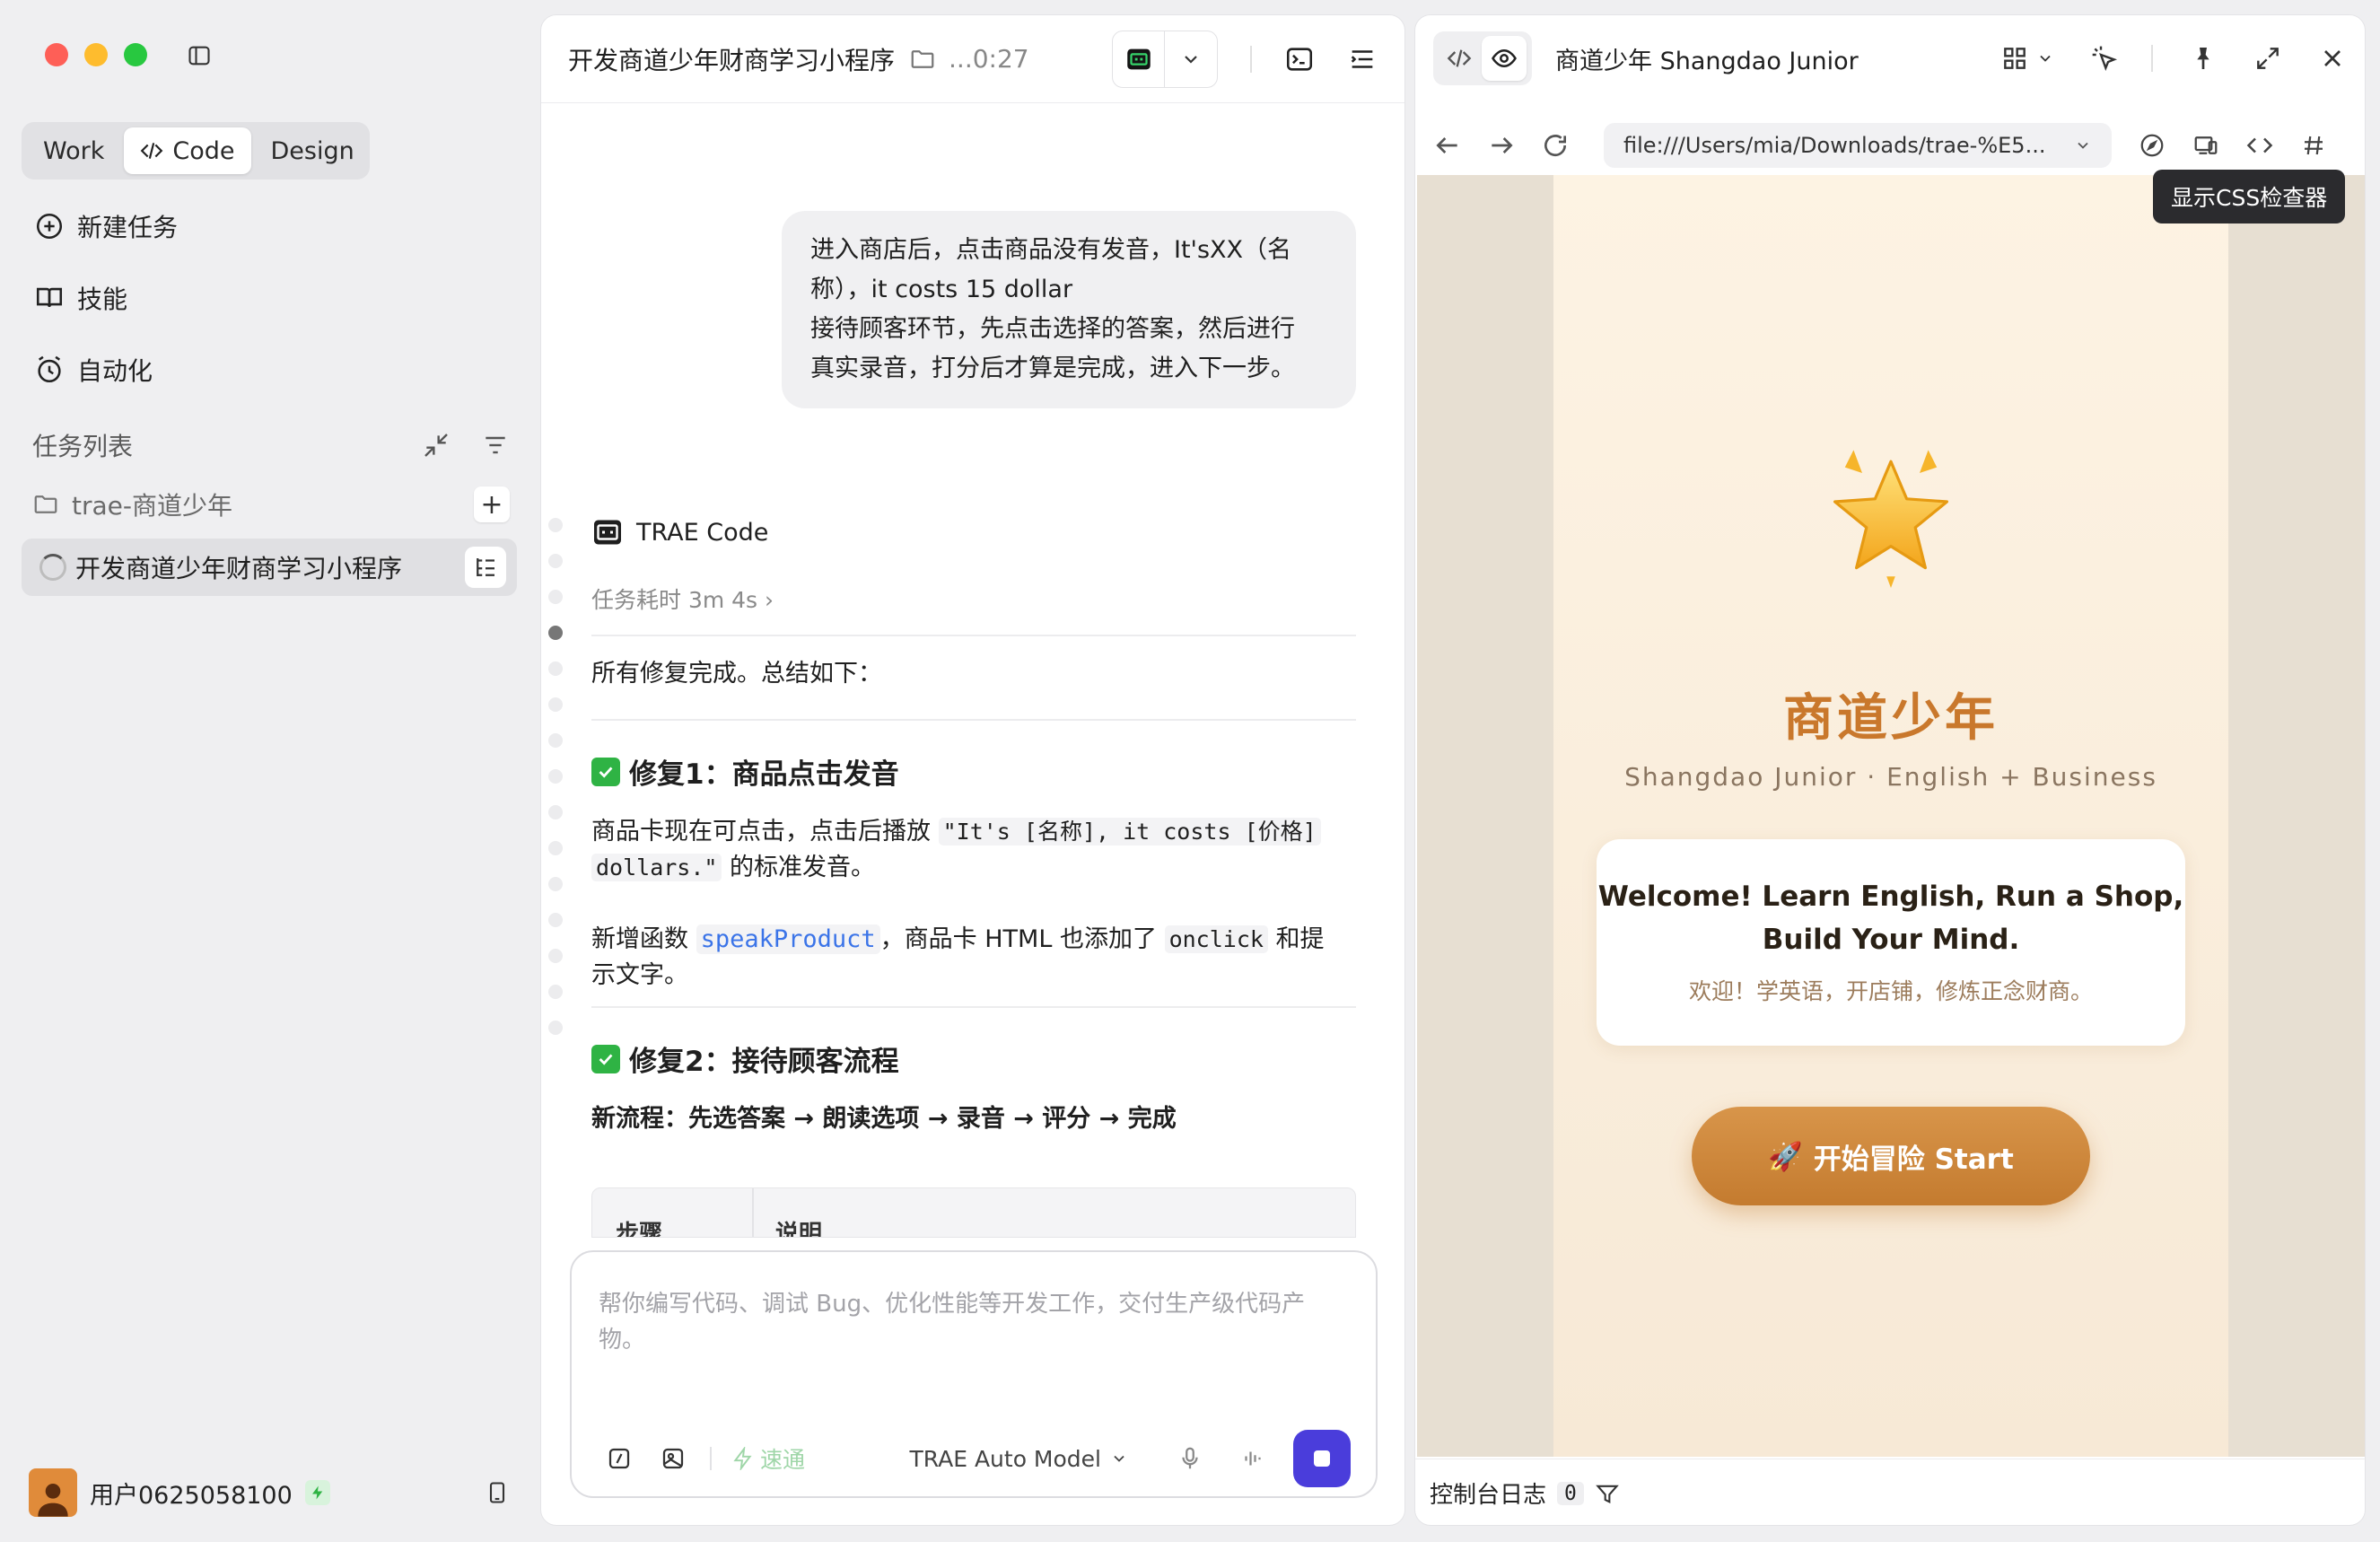  I want to click on compass-icon, so click(2152, 145).